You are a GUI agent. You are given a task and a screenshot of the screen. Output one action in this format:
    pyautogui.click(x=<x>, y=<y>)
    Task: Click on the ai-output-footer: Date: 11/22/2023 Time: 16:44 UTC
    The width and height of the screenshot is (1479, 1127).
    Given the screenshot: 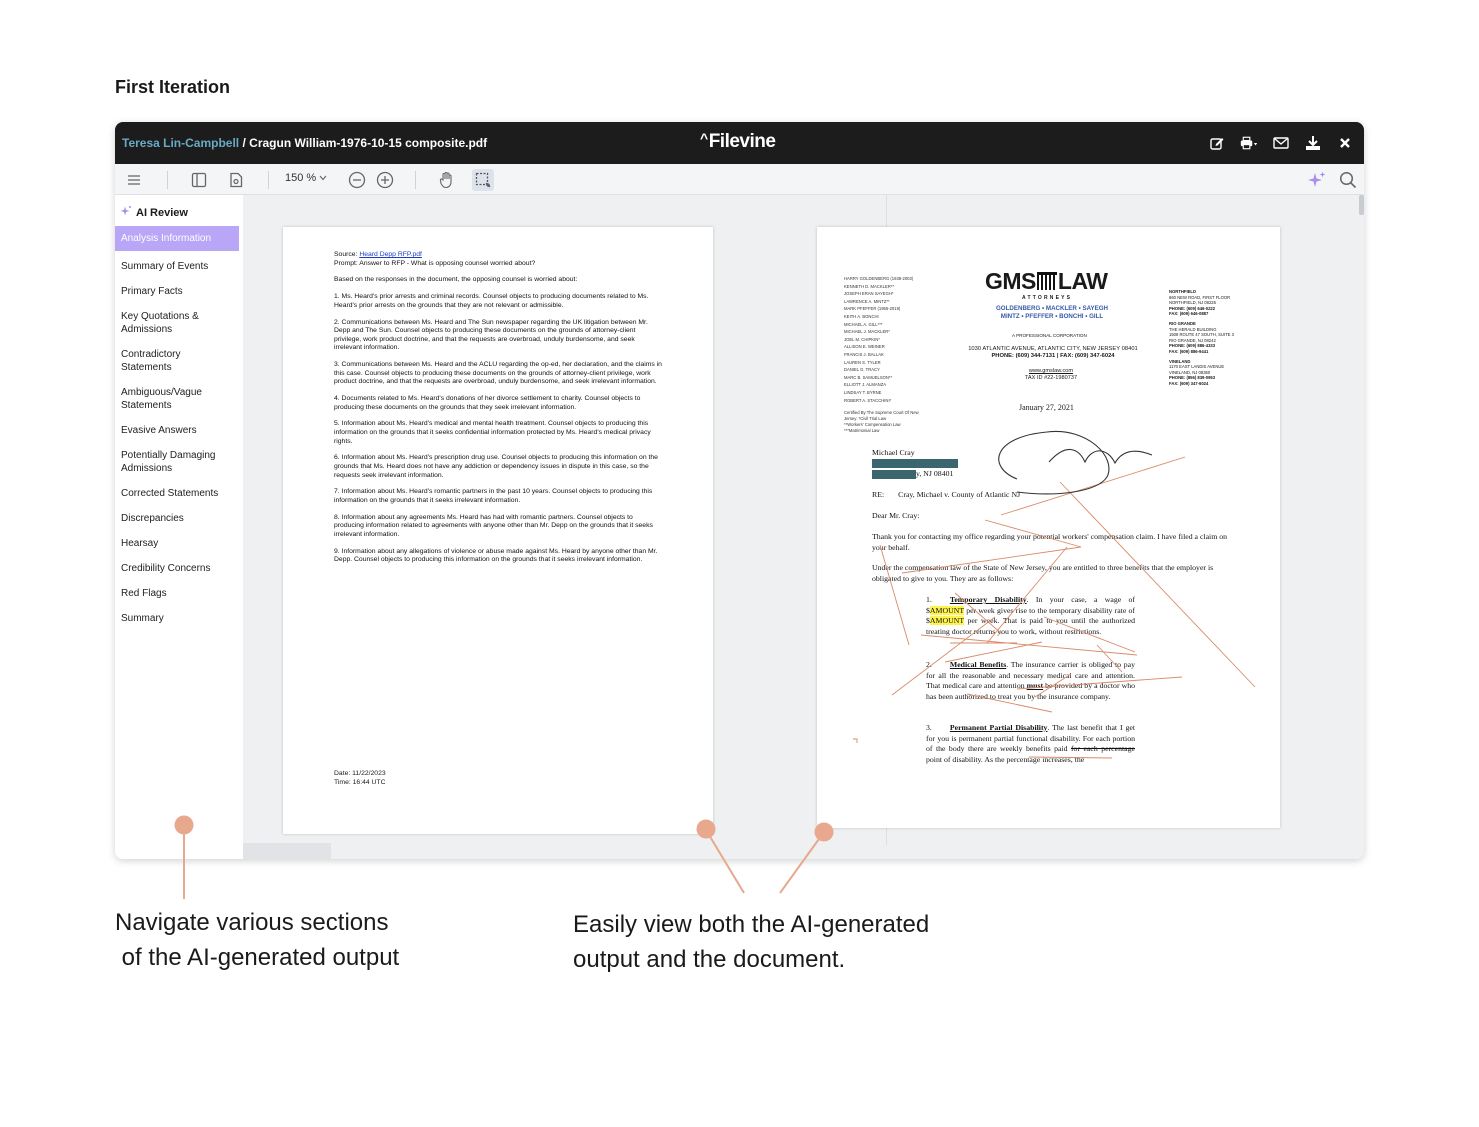 What is the action you would take?
    pyautogui.click(x=360, y=778)
    